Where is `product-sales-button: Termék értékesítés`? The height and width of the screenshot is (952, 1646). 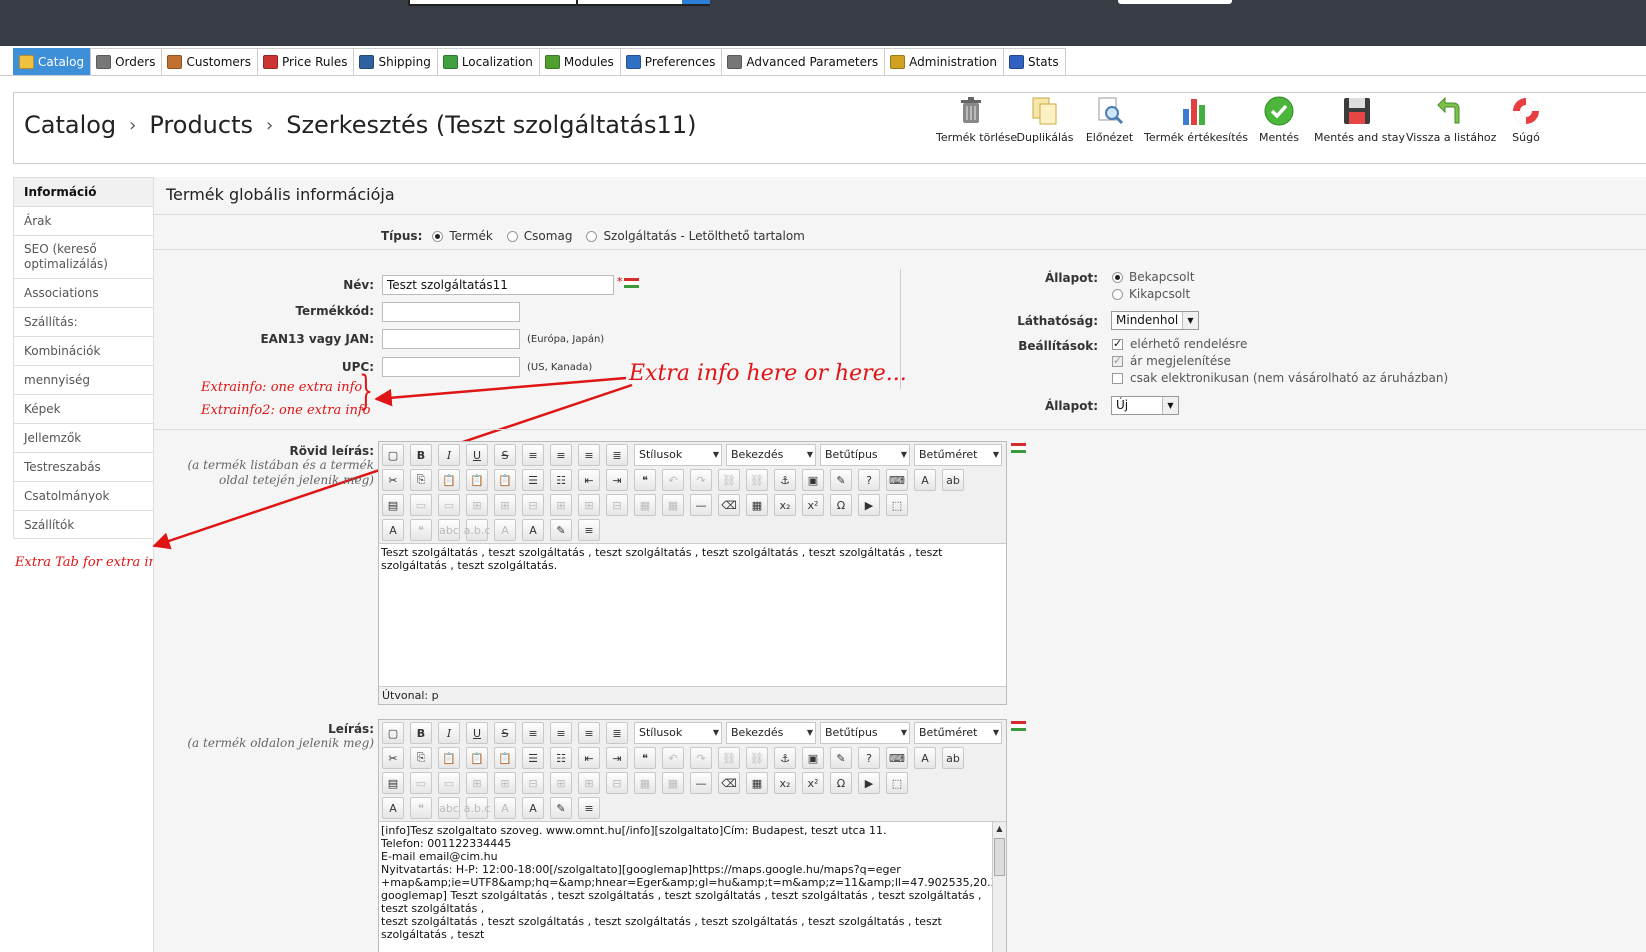
product-sales-button: Termék értékesítés is located at coordinates (1196, 118).